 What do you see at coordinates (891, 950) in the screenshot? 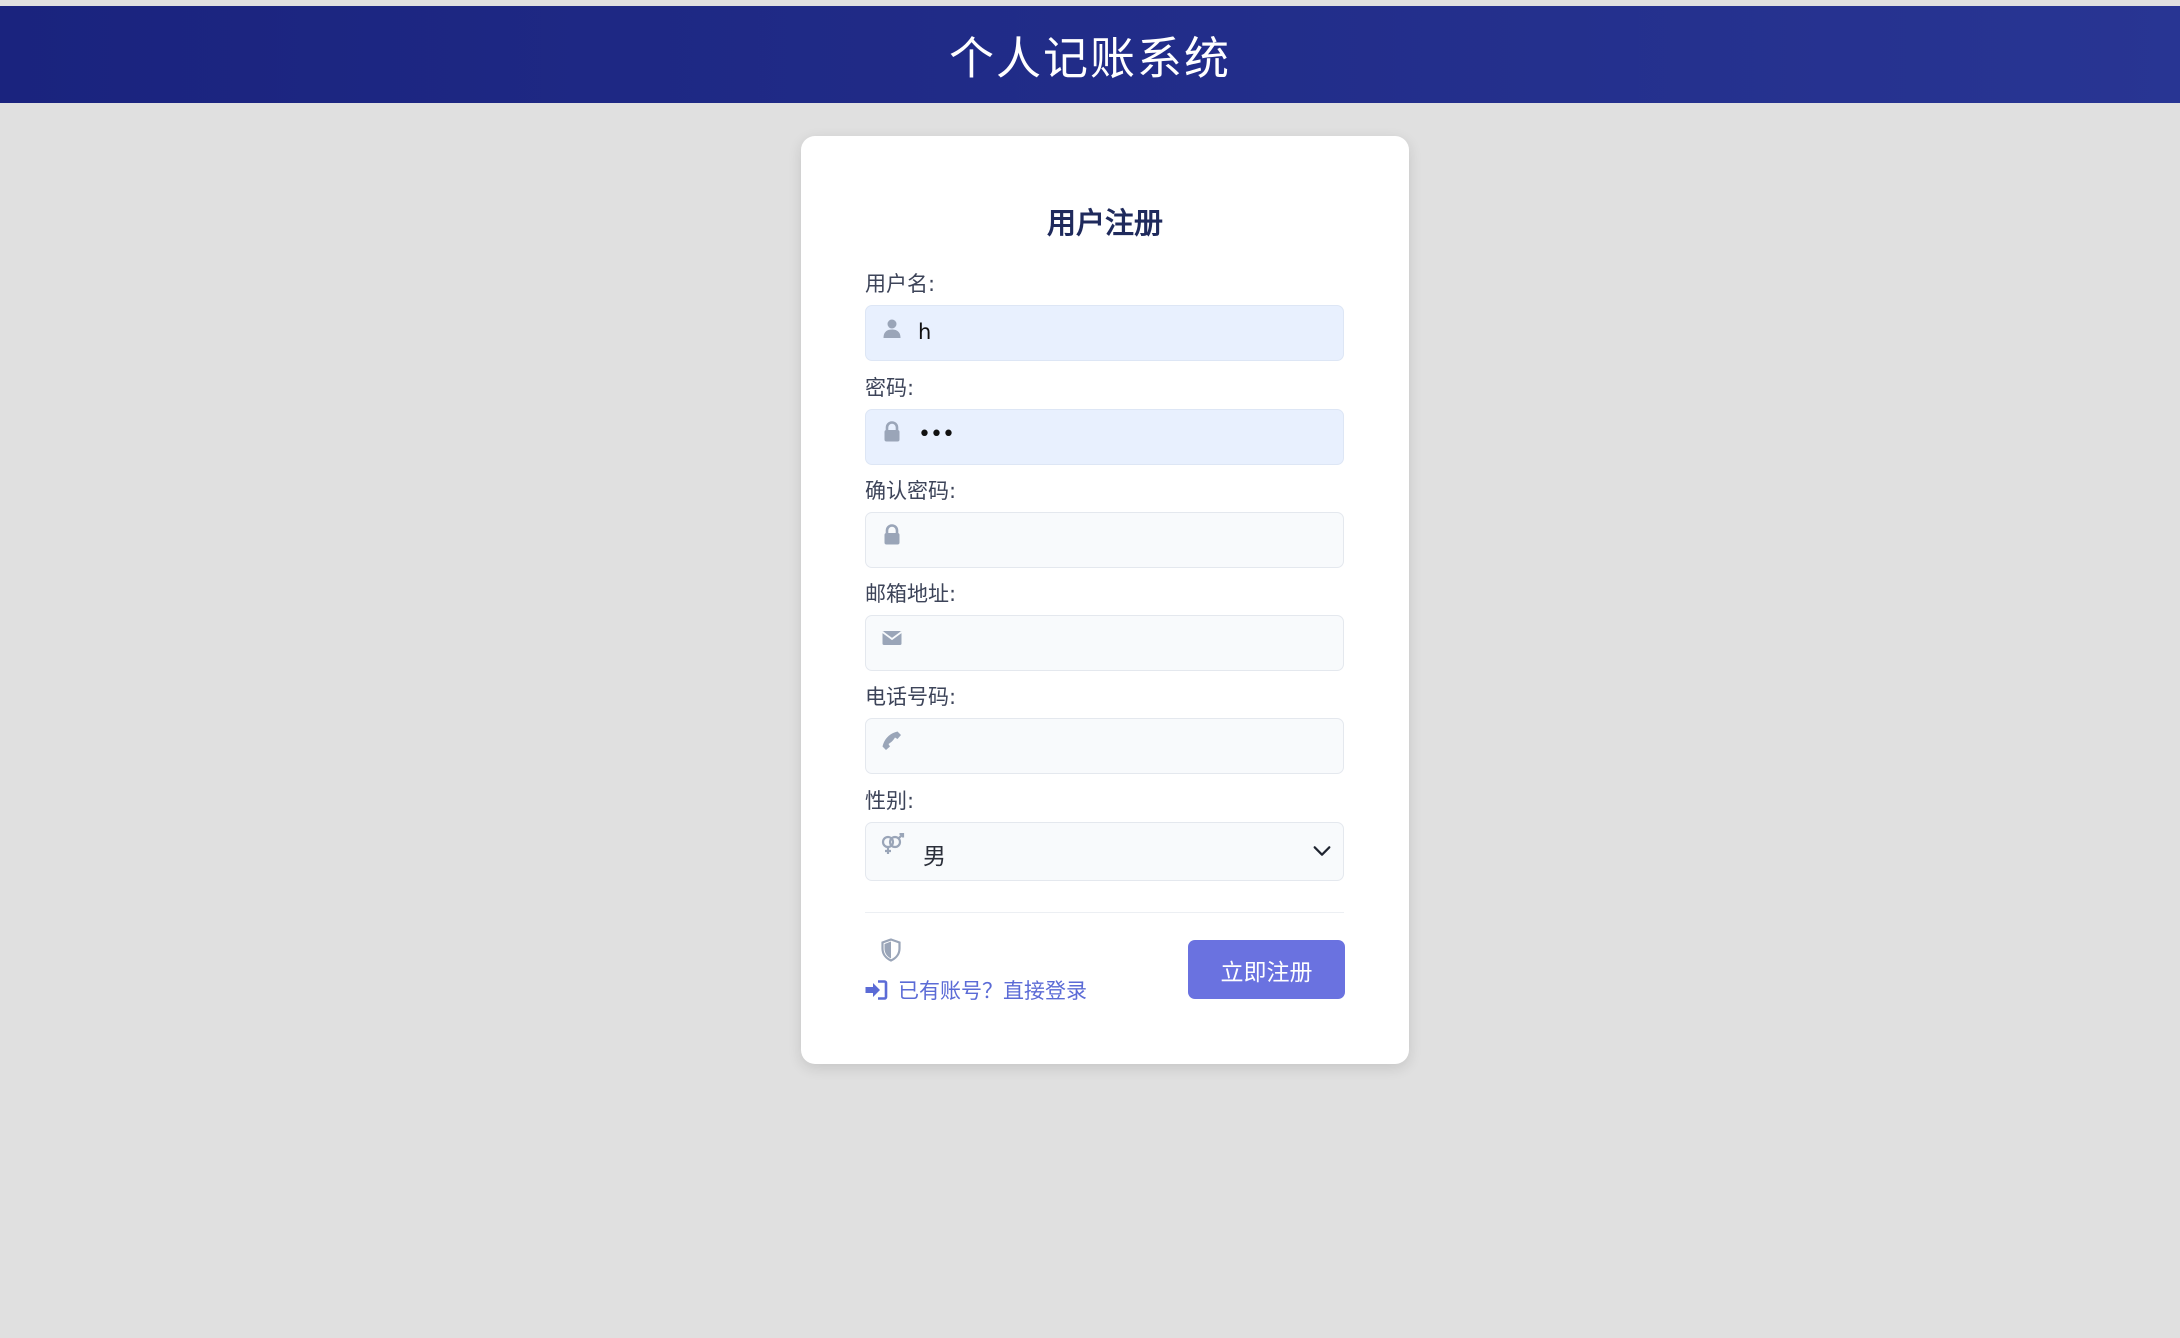
I see `shield-icon` at bounding box center [891, 950].